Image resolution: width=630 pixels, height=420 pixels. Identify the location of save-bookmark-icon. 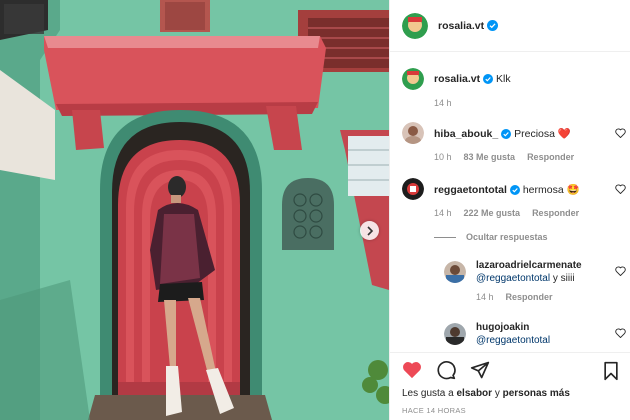
(611, 371).